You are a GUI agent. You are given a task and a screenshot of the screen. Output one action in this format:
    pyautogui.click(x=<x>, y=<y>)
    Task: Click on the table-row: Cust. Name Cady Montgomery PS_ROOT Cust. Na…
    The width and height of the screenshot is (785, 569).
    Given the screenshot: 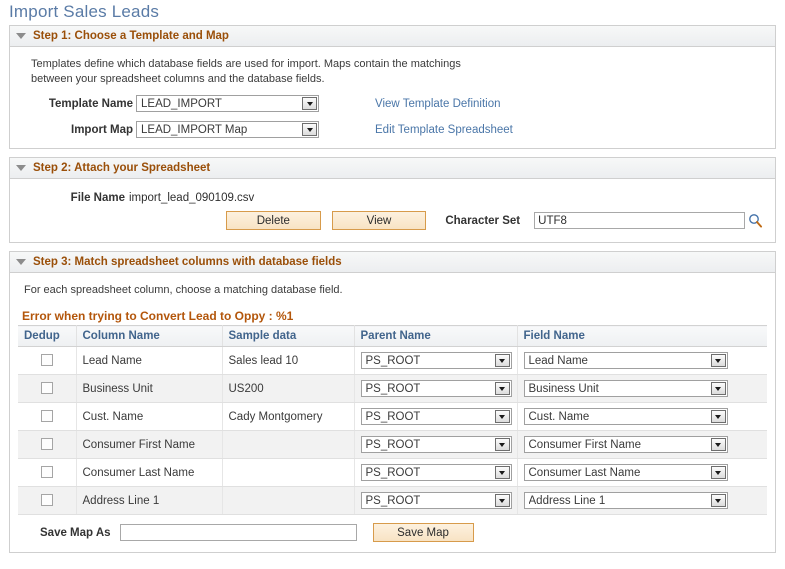 What is the action you would take?
    pyautogui.click(x=392, y=416)
    